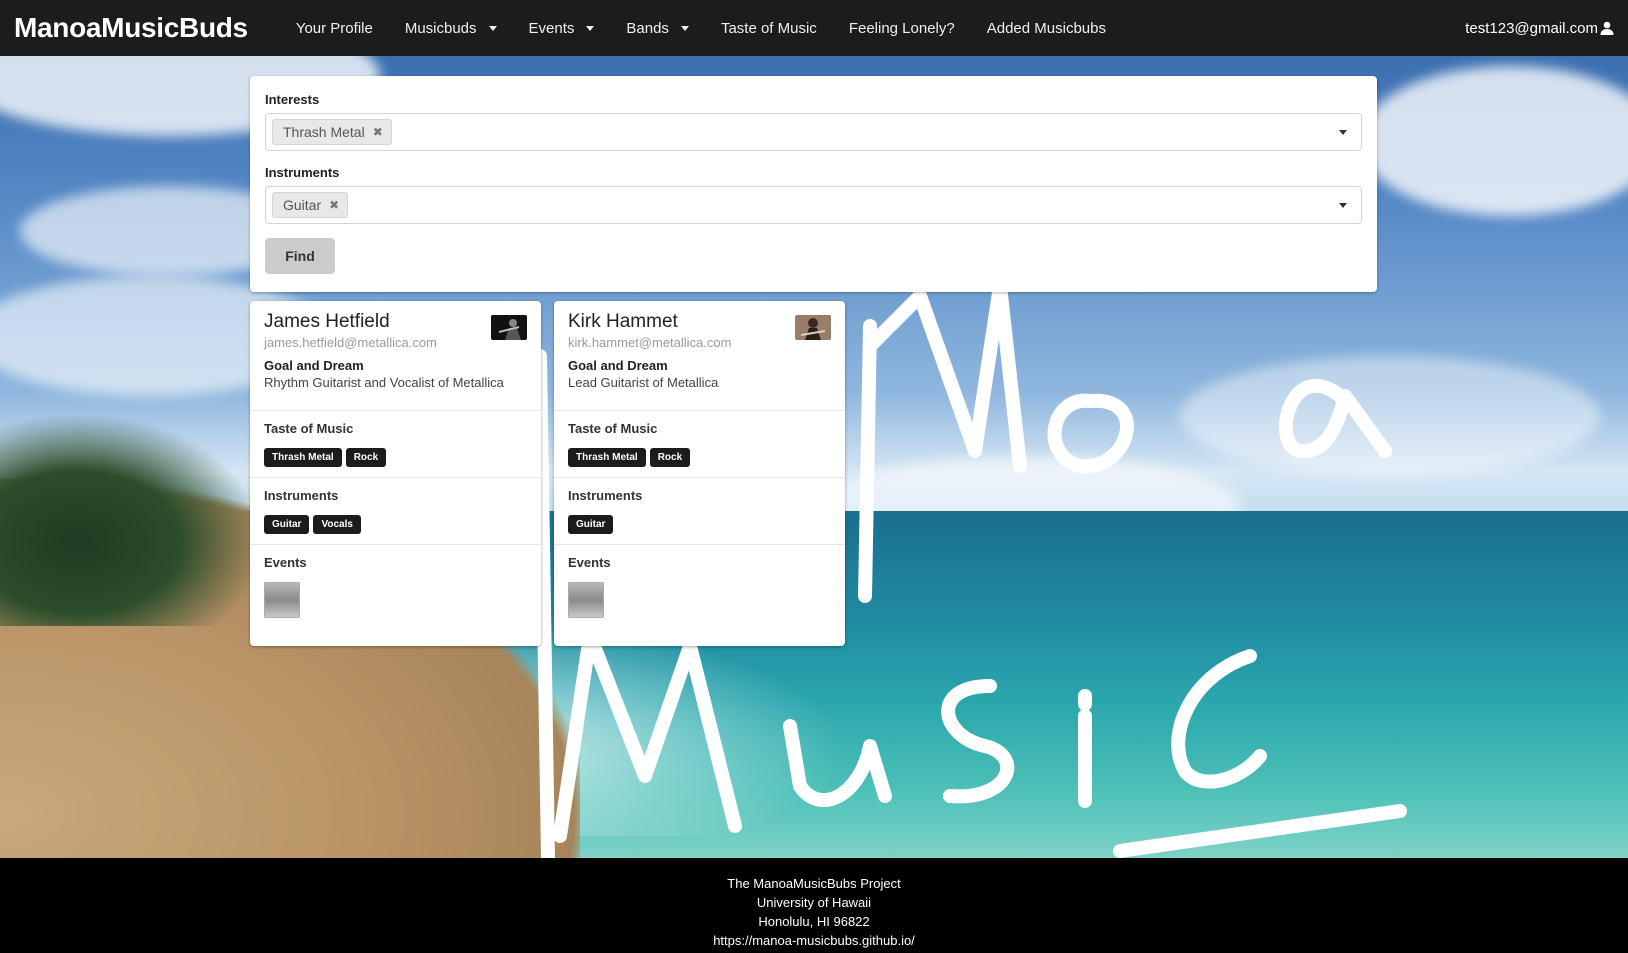  I want to click on instrument-tags: Guitar Vocals, so click(395, 524).